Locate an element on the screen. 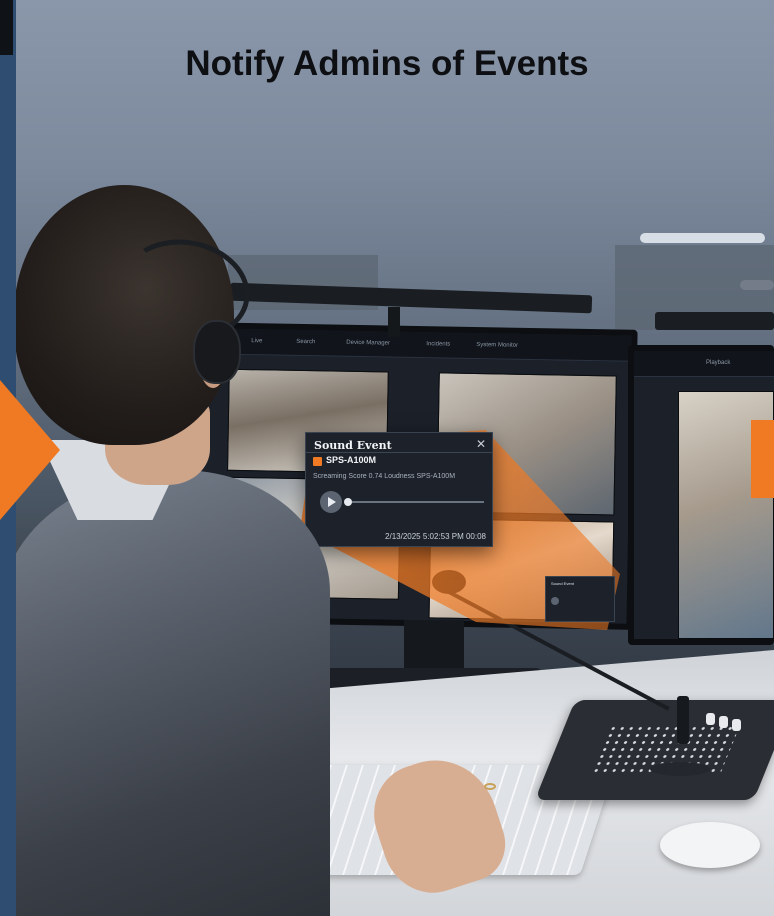 The image size is (774, 916). play-icon is located at coordinates (331, 502).